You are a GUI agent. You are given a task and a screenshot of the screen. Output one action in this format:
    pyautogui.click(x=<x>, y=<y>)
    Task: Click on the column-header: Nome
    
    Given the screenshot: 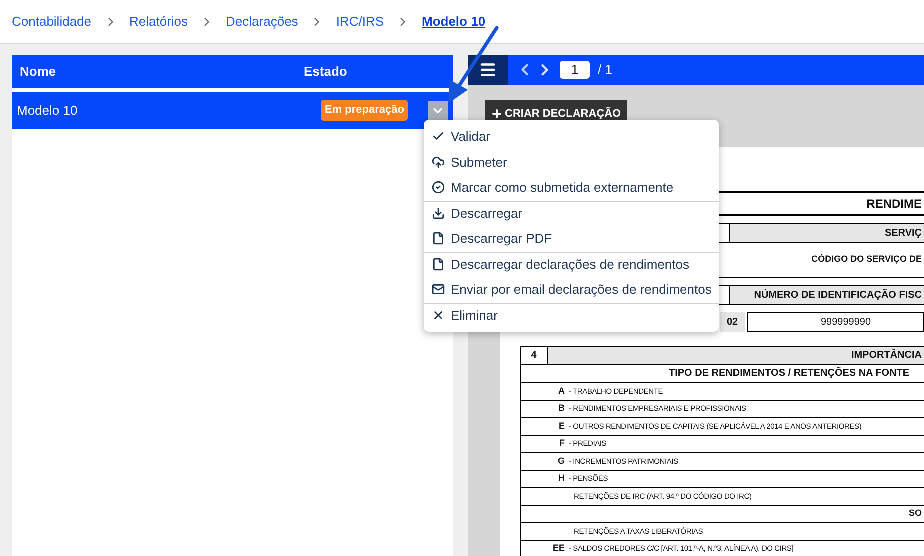 What is the action you would take?
    pyautogui.click(x=38, y=71)
    